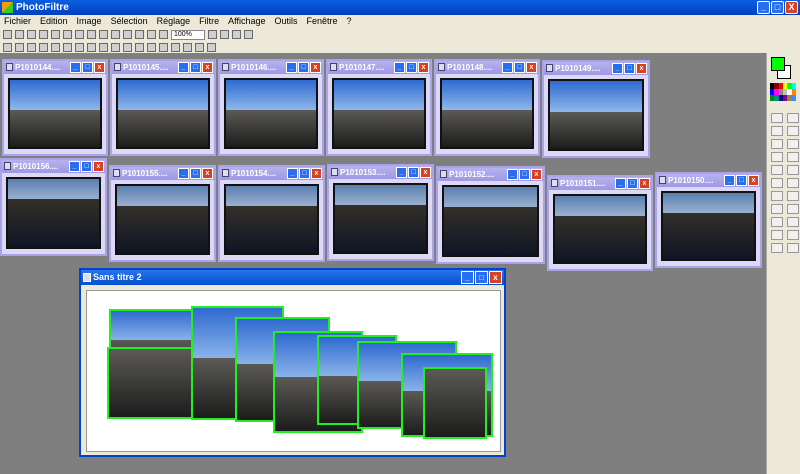  What do you see at coordinates (777, 183) in the screenshot?
I see `stamp-icon` at bounding box center [777, 183].